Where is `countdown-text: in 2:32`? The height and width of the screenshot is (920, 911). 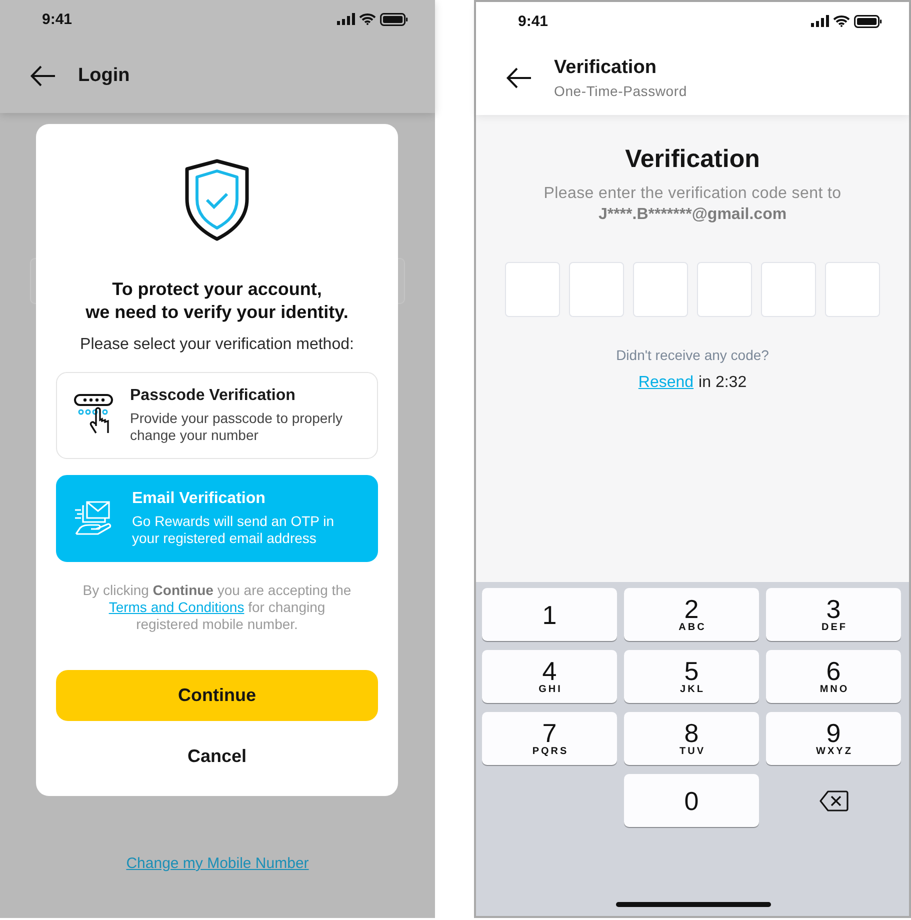
countdown-text: in 2:32 is located at coordinates (722, 383).